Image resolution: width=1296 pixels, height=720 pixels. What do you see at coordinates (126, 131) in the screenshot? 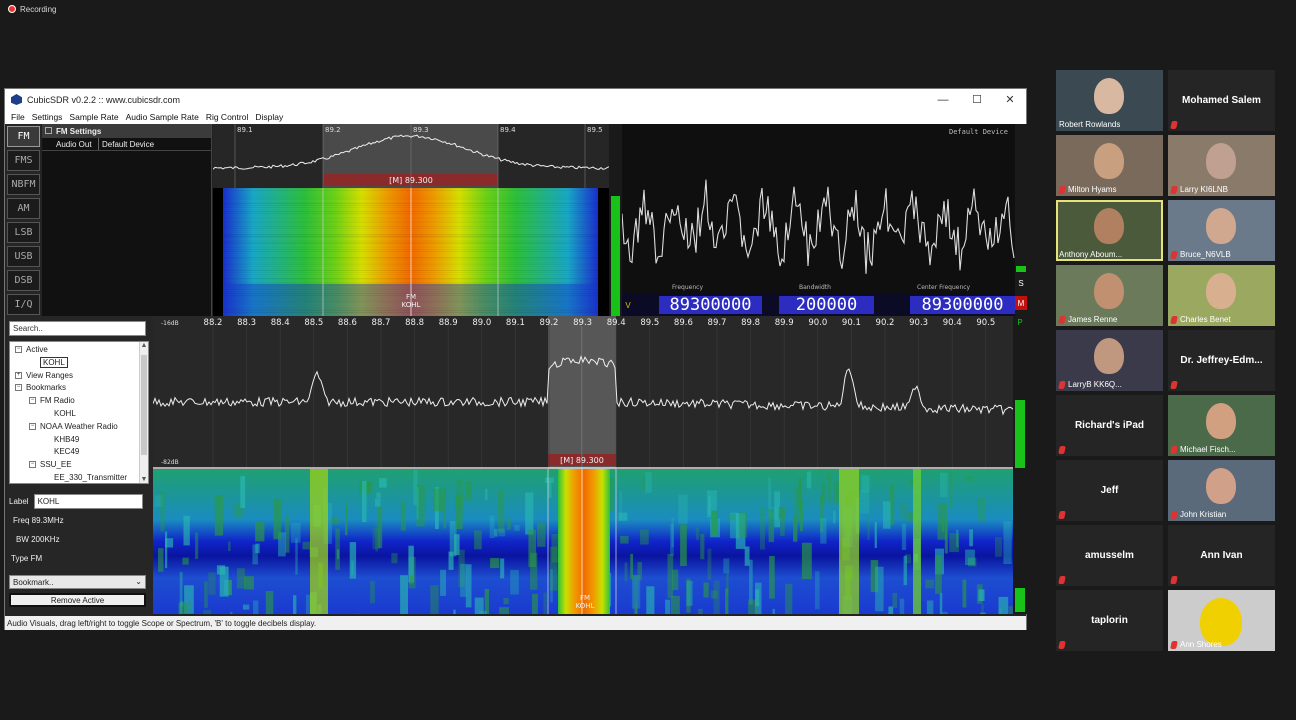
I see `fm-settings-header: FM Settings` at bounding box center [126, 131].